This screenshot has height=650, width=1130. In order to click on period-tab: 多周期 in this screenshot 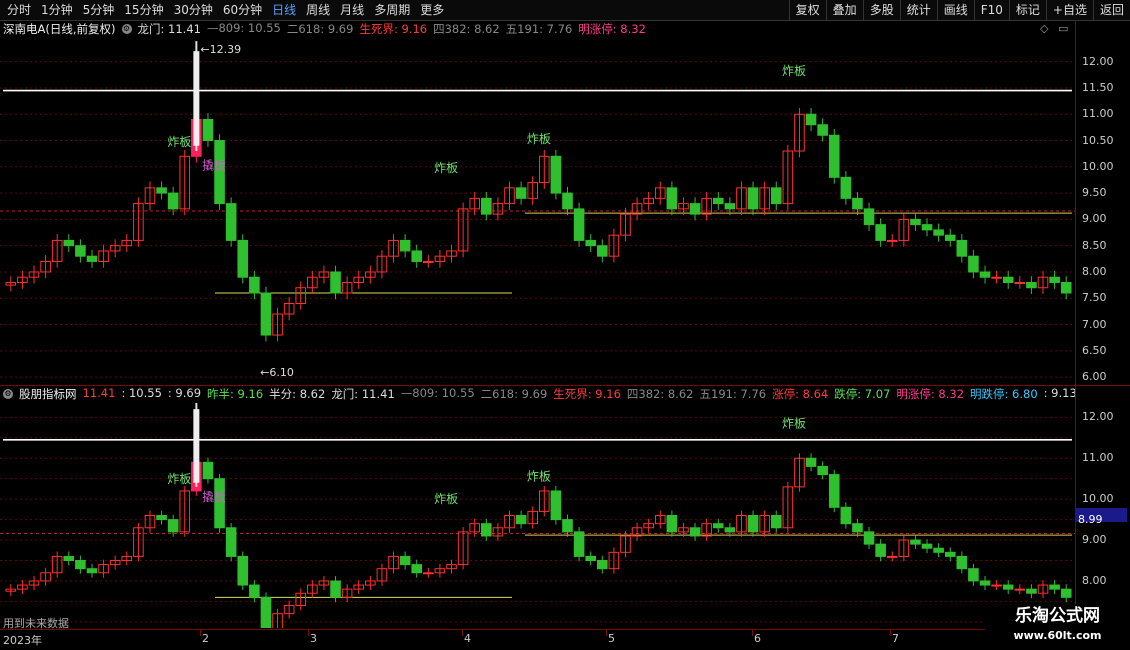, I will do `click(392, 10)`.